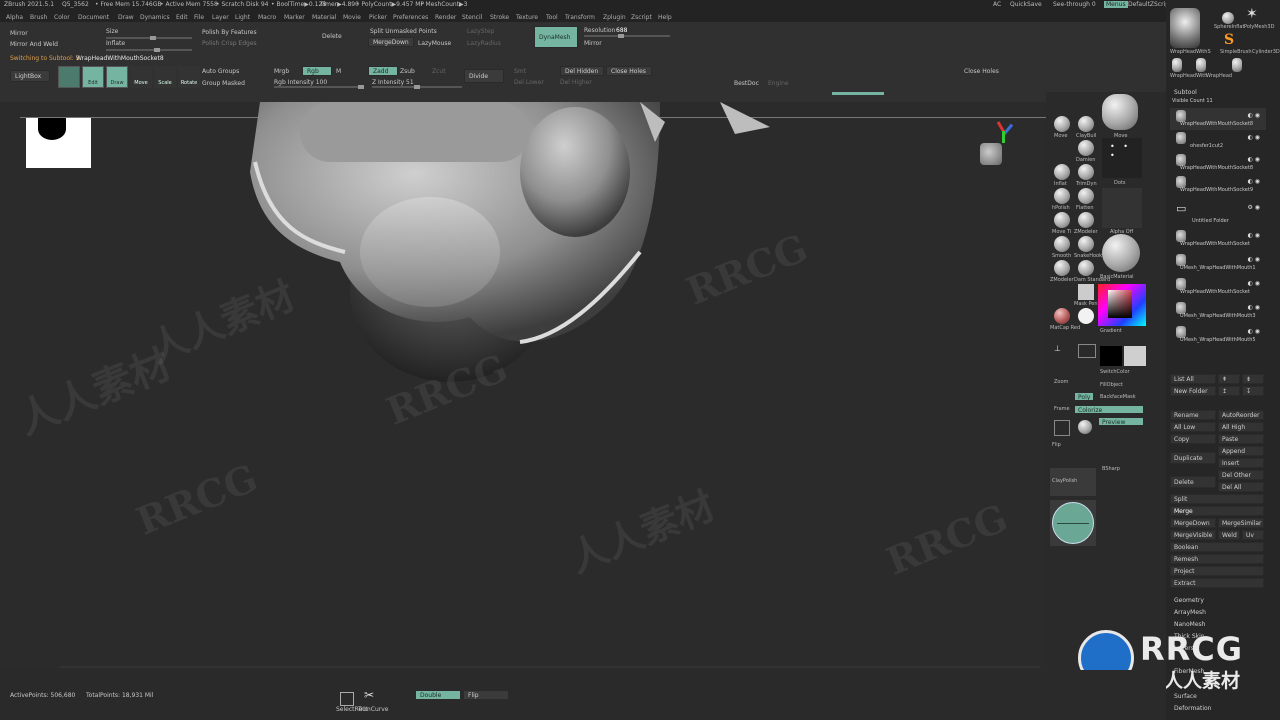 Image resolution: width=1280 pixels, height=720 pixels. What do you see at coordinates (1086, 244) in the screenshot?
I see `brush-snakehook-icon` at bounding box center [1086, 244].